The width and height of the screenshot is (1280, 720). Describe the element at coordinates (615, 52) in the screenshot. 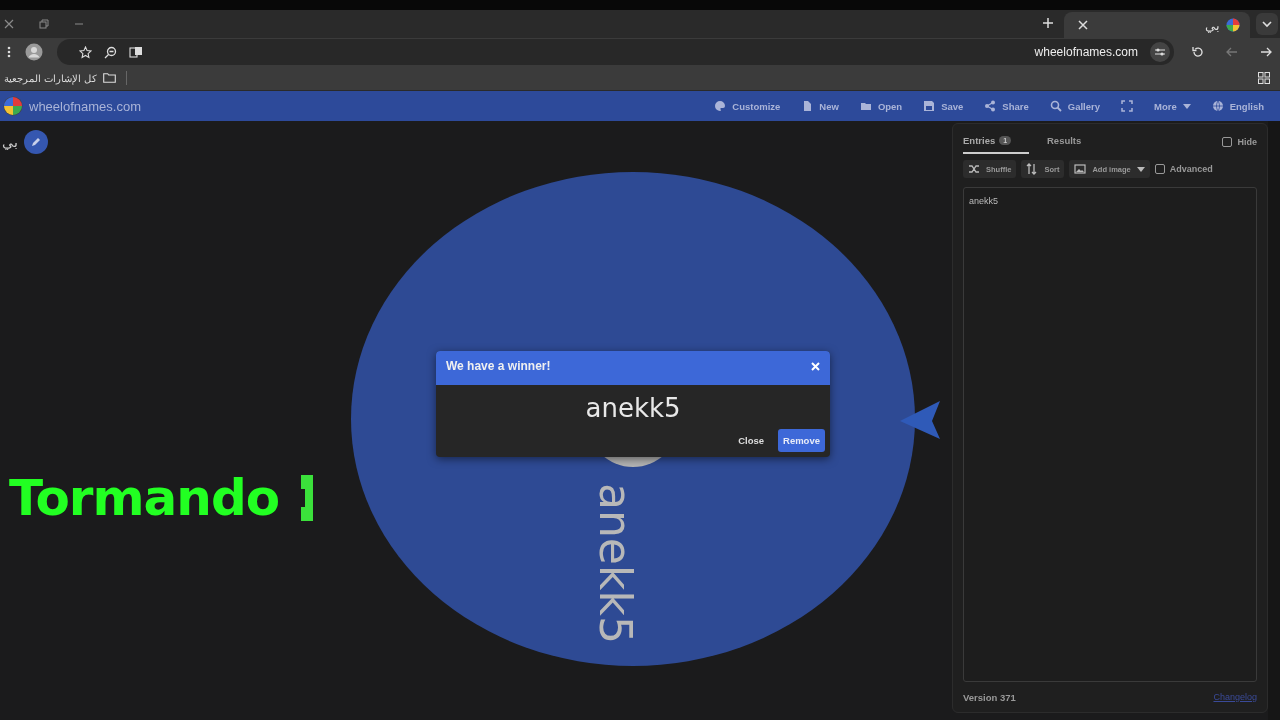

I see `address-field: wheelofnames.com` at that location.